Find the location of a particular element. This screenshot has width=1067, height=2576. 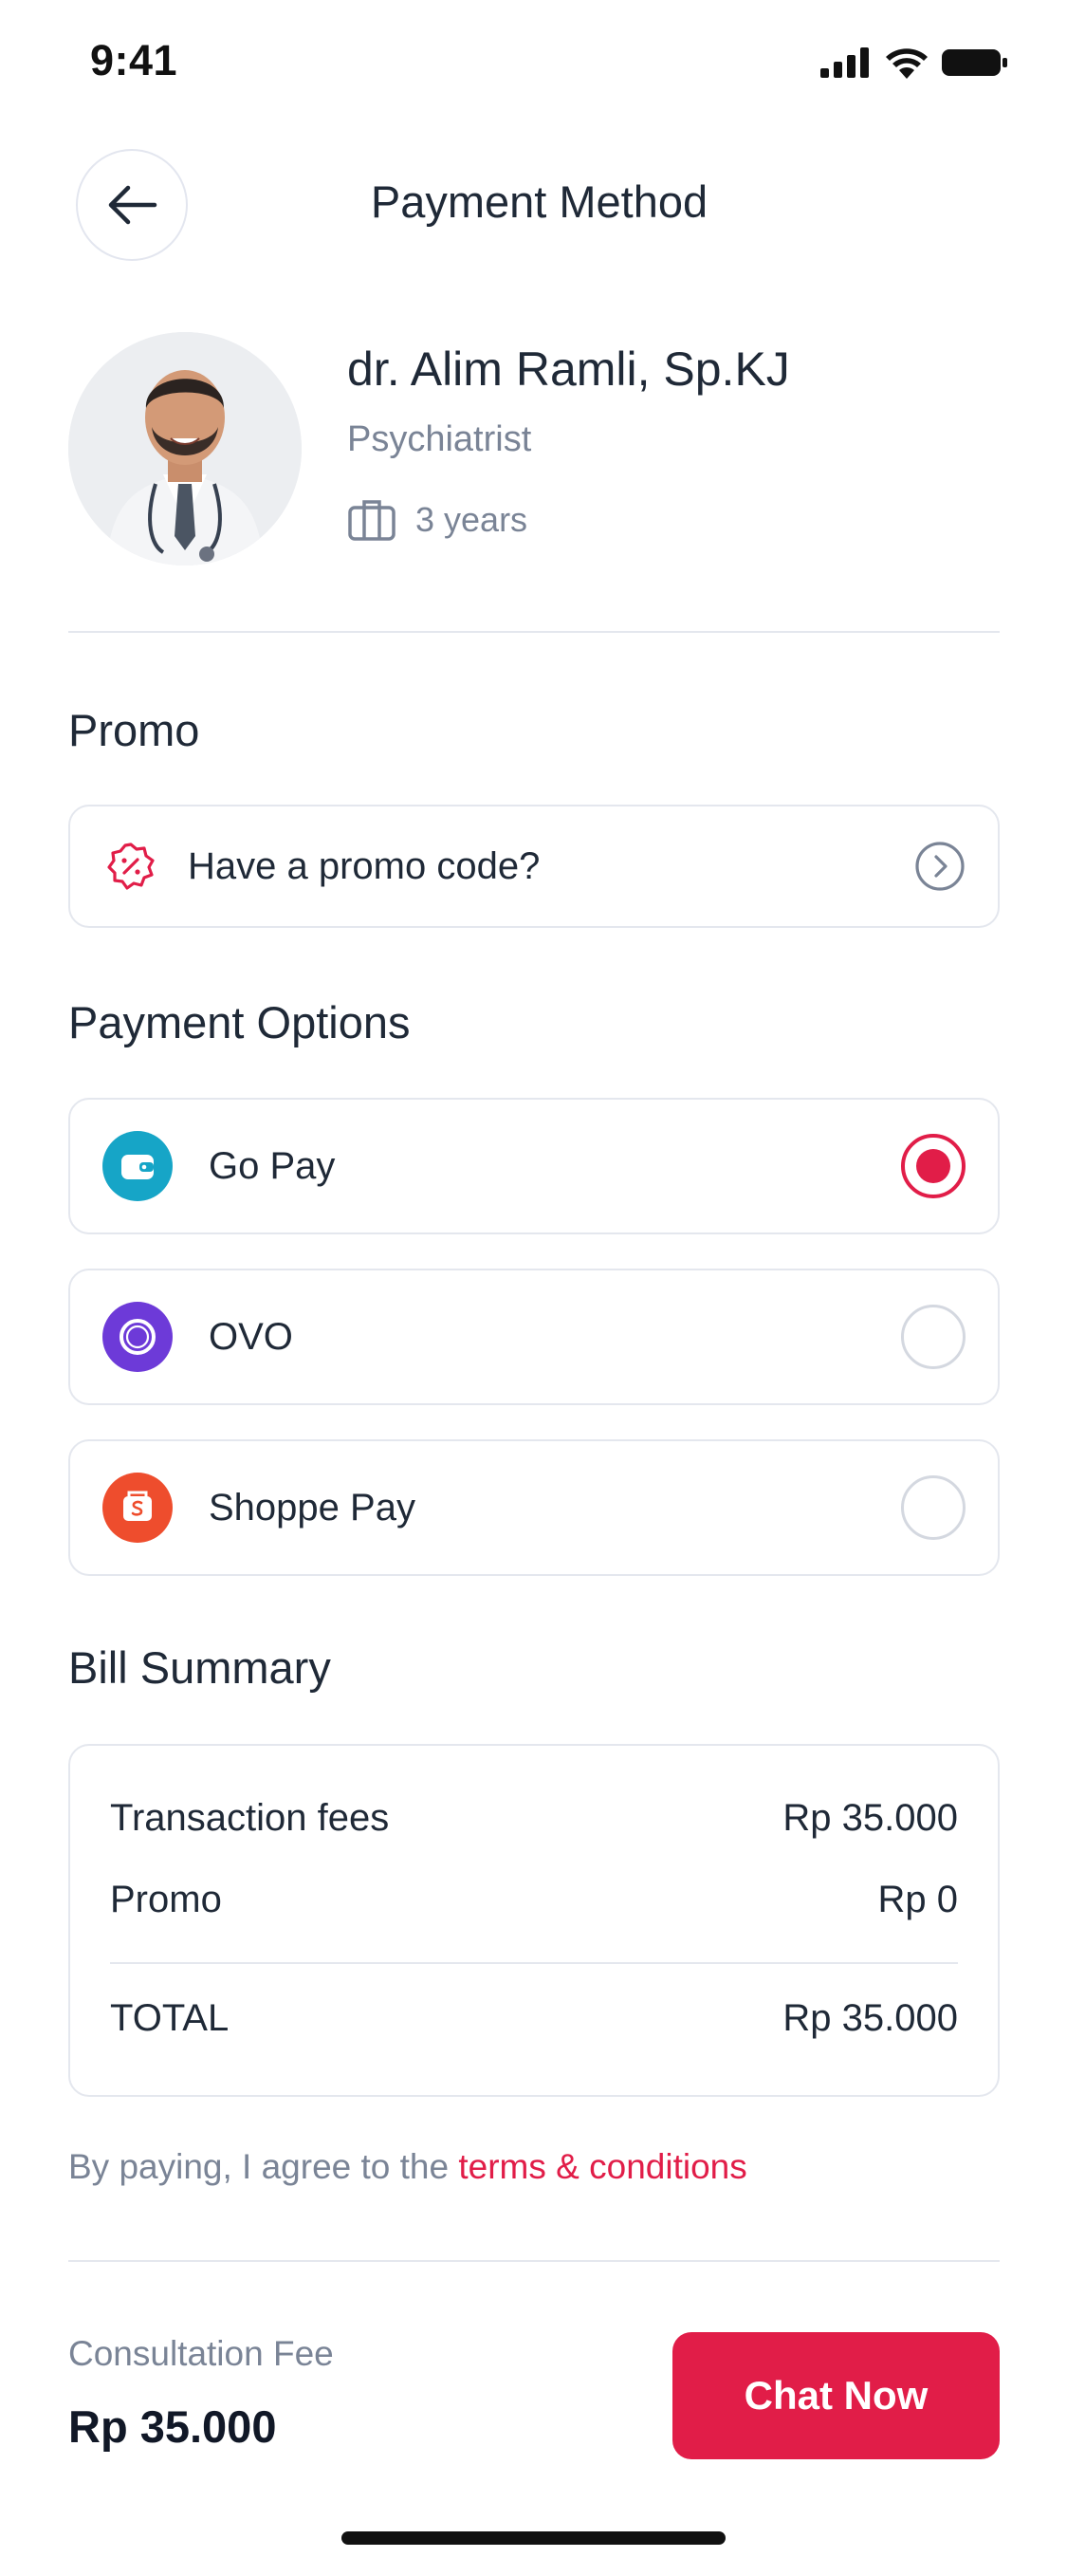

gopay-logo-icon is located at coordinates (138, 1166).